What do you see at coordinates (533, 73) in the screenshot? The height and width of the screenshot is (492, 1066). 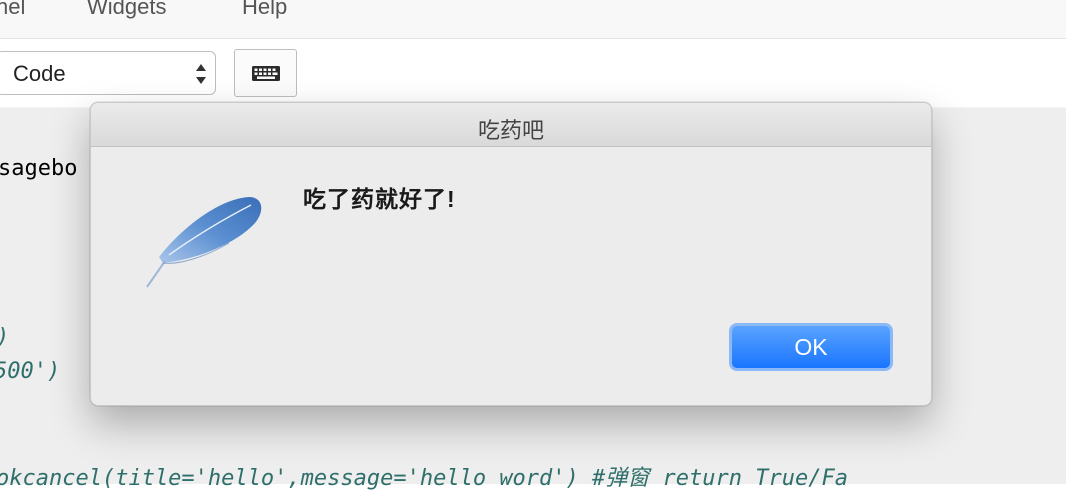 I see `toolbar: Code` at bounding box center [533, 73].